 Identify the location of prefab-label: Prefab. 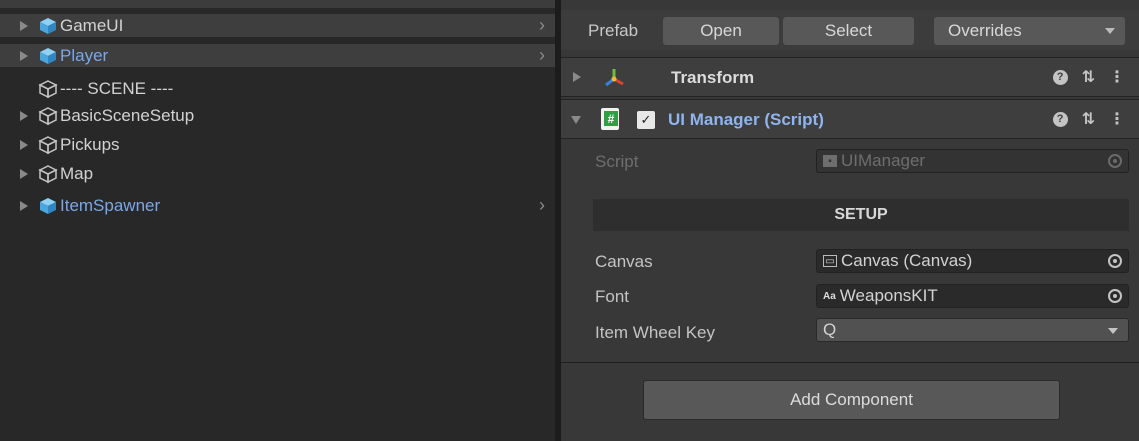
(613, 30).